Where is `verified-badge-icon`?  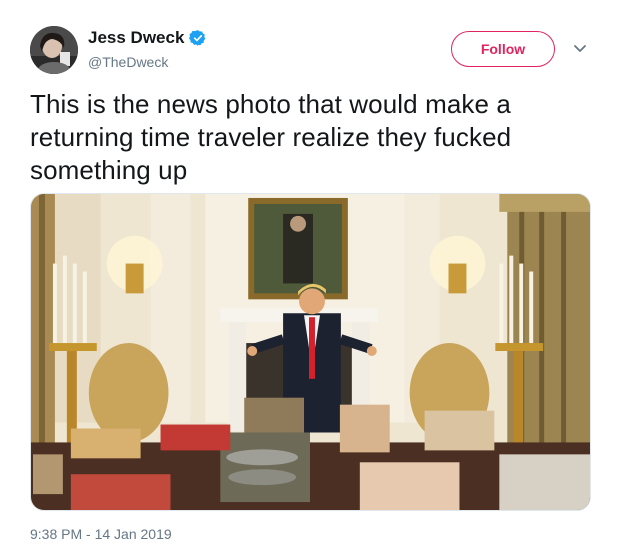 verified-badge-icon is located at coordinates (198, 38).